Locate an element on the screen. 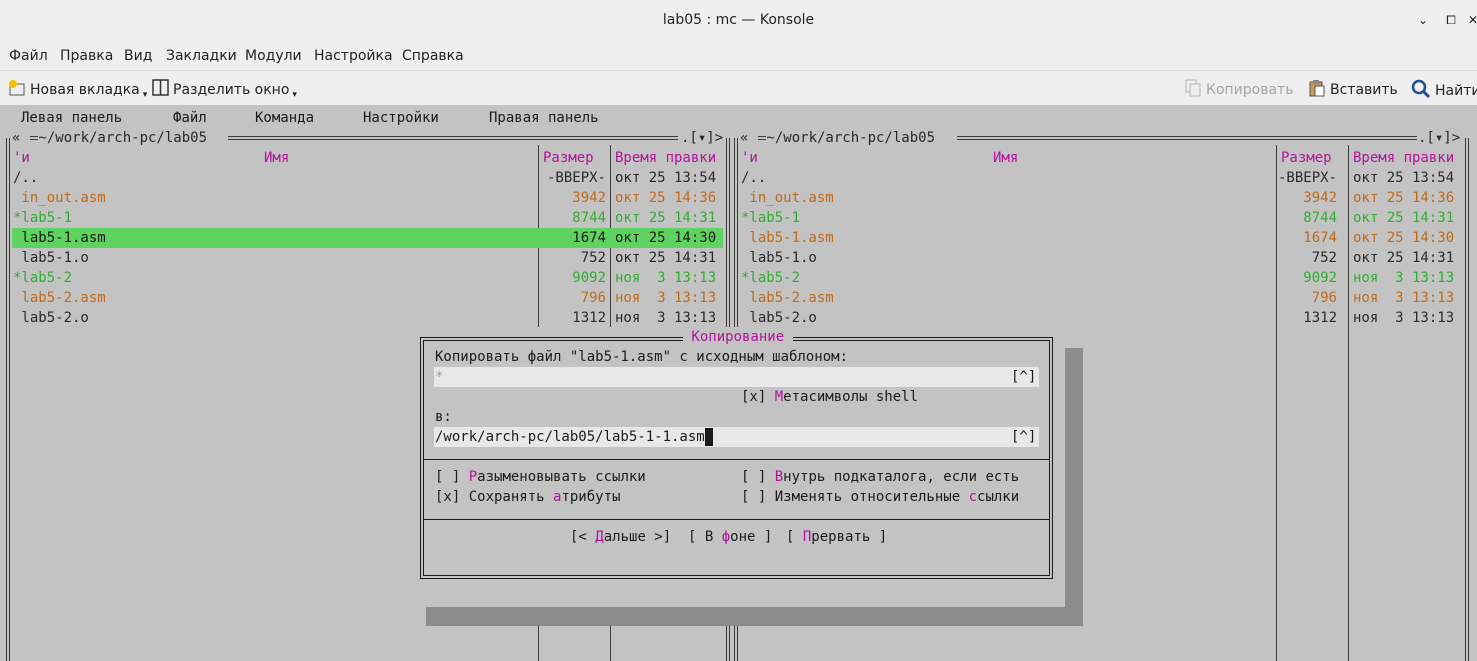  button-bracket: [ В is located at coordinates (705, 537).